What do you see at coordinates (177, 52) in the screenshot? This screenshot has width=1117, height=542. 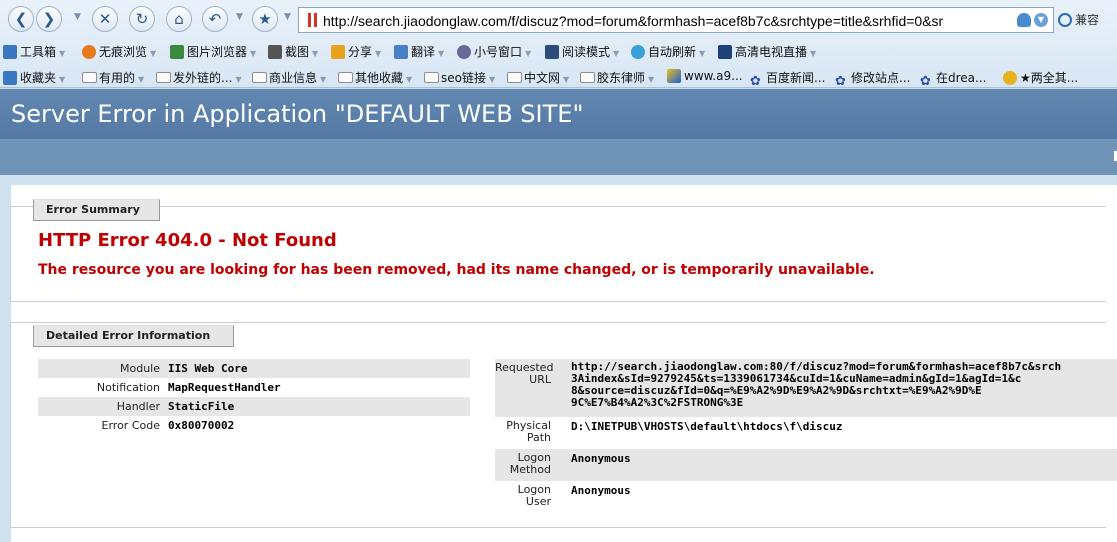 I see `image-viewer-icon` at bounding box center [177, 52].